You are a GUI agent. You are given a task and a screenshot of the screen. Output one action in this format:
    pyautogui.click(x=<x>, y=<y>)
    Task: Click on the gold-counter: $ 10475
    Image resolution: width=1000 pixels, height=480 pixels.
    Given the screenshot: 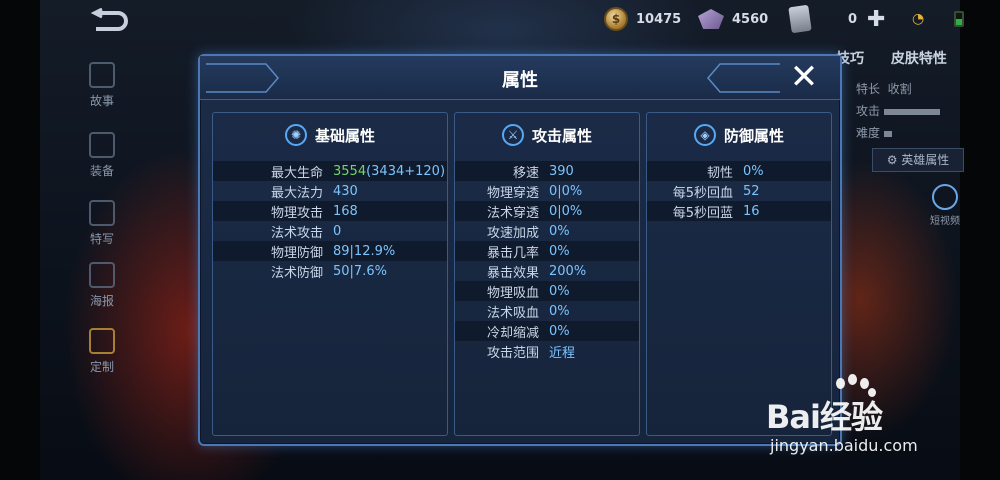 What is the action you would take?
    pyautogui.click(x=642, y=19)
    